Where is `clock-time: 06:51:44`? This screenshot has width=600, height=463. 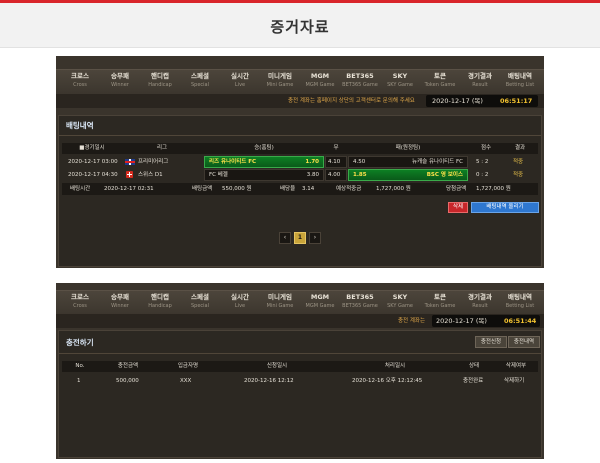 clock-time: 06:51:44 is located at coordinates (520, 321).